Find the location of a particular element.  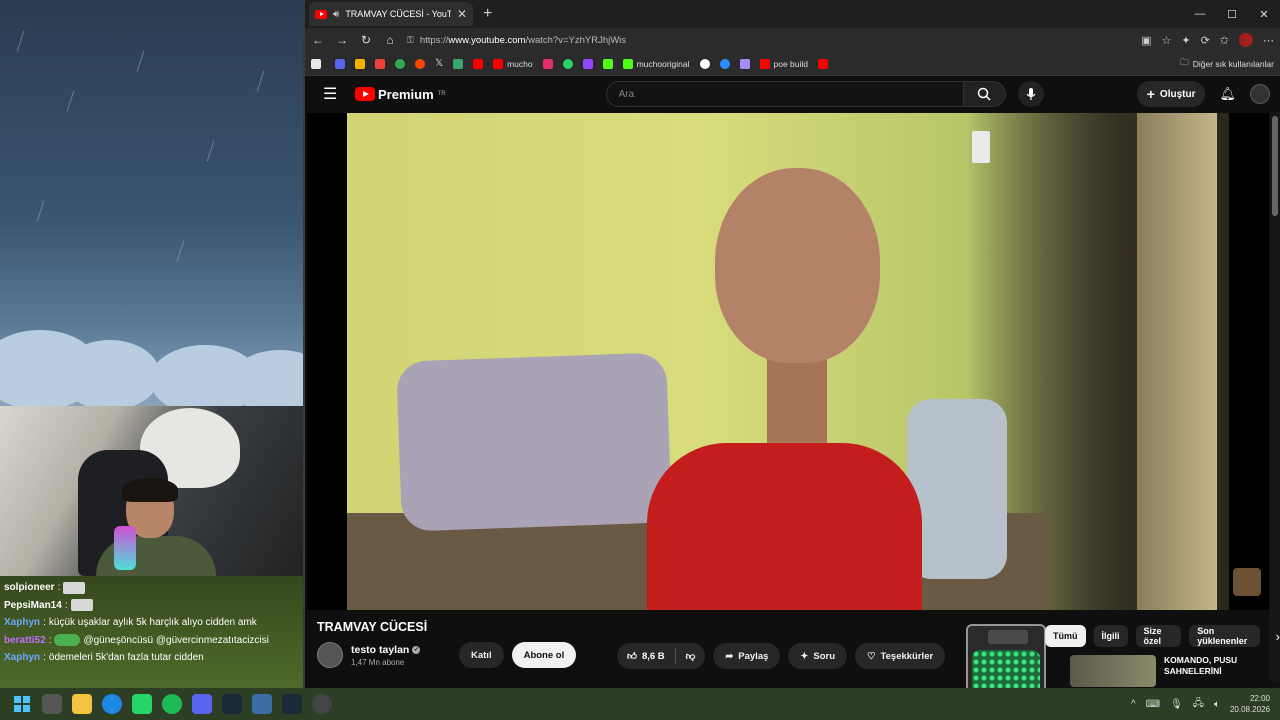

channel-watermark is located at coordinates (1247, 582).